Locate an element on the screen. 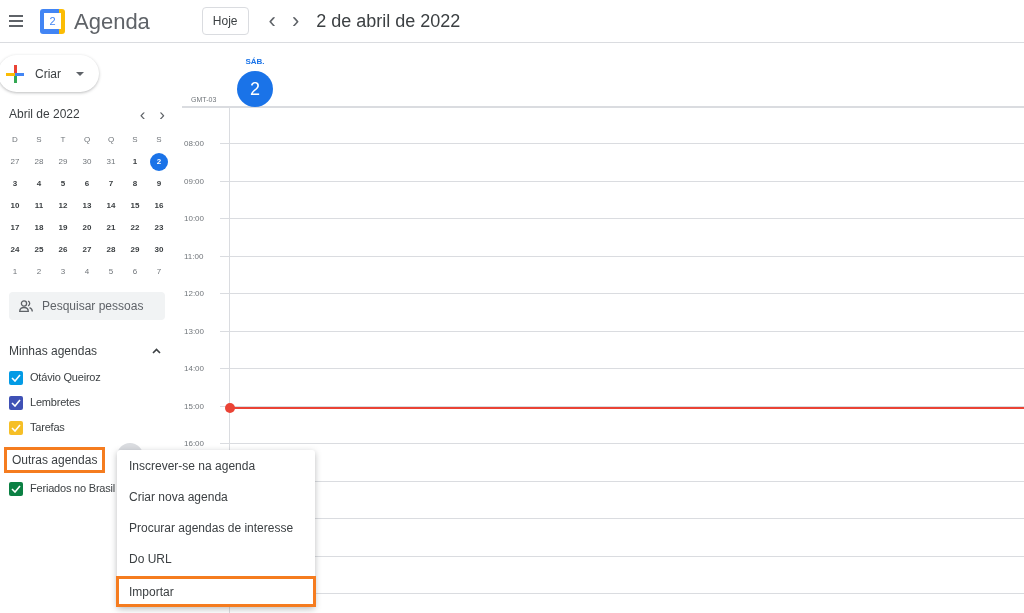 The image size is (1024, 613). calendar-day: 12 is located at coordinates (63, 206).